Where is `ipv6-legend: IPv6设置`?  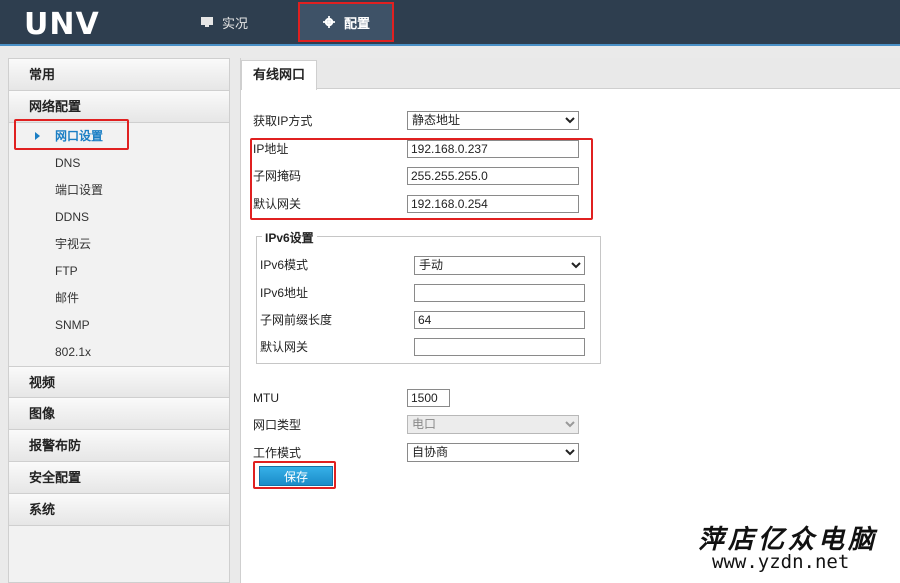 ipv6-legend: IPv6设置 is located at coordinates (289, 237).